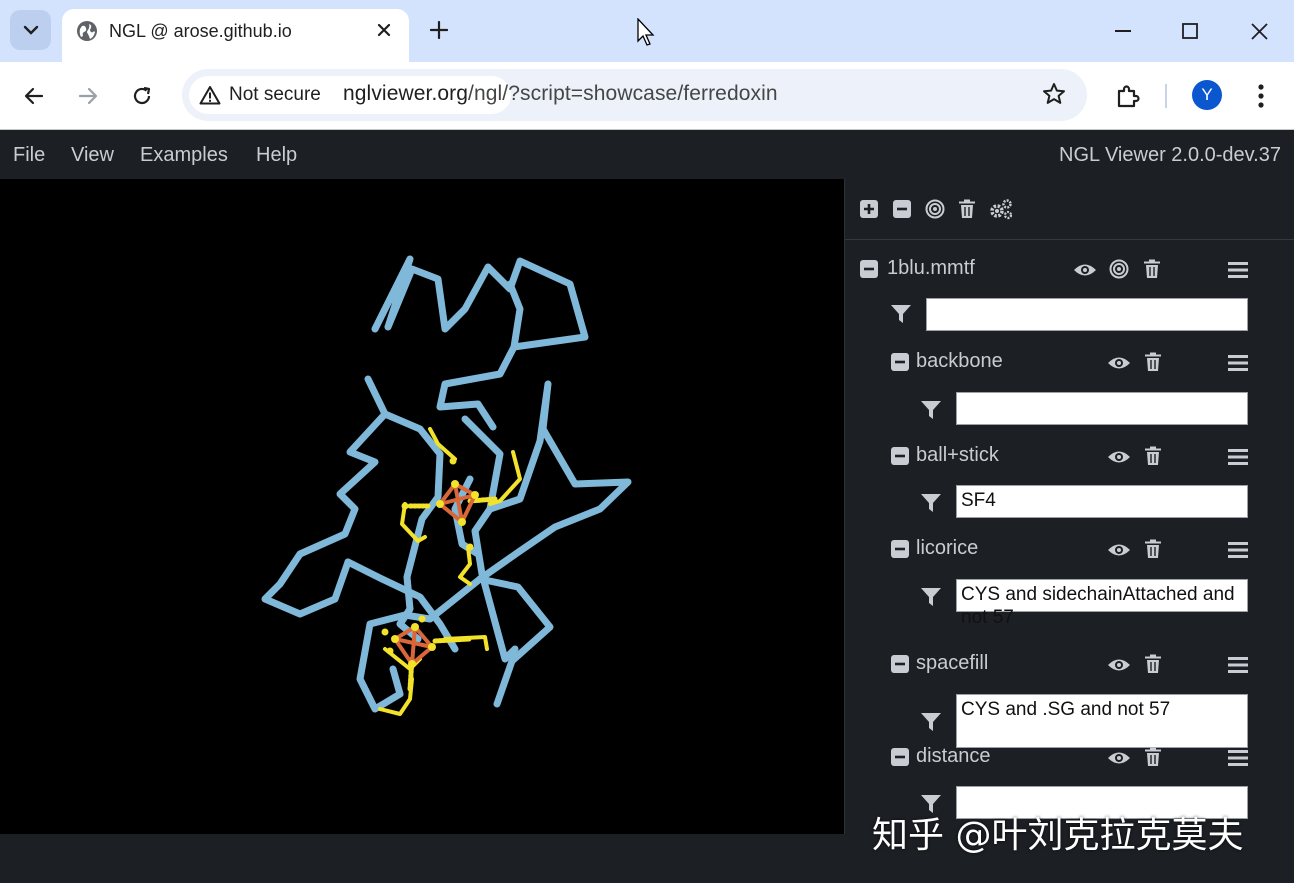 The height and width of the screenshot is (883, 1294). I want to click on browser-menu-button, so click(1261, 96).